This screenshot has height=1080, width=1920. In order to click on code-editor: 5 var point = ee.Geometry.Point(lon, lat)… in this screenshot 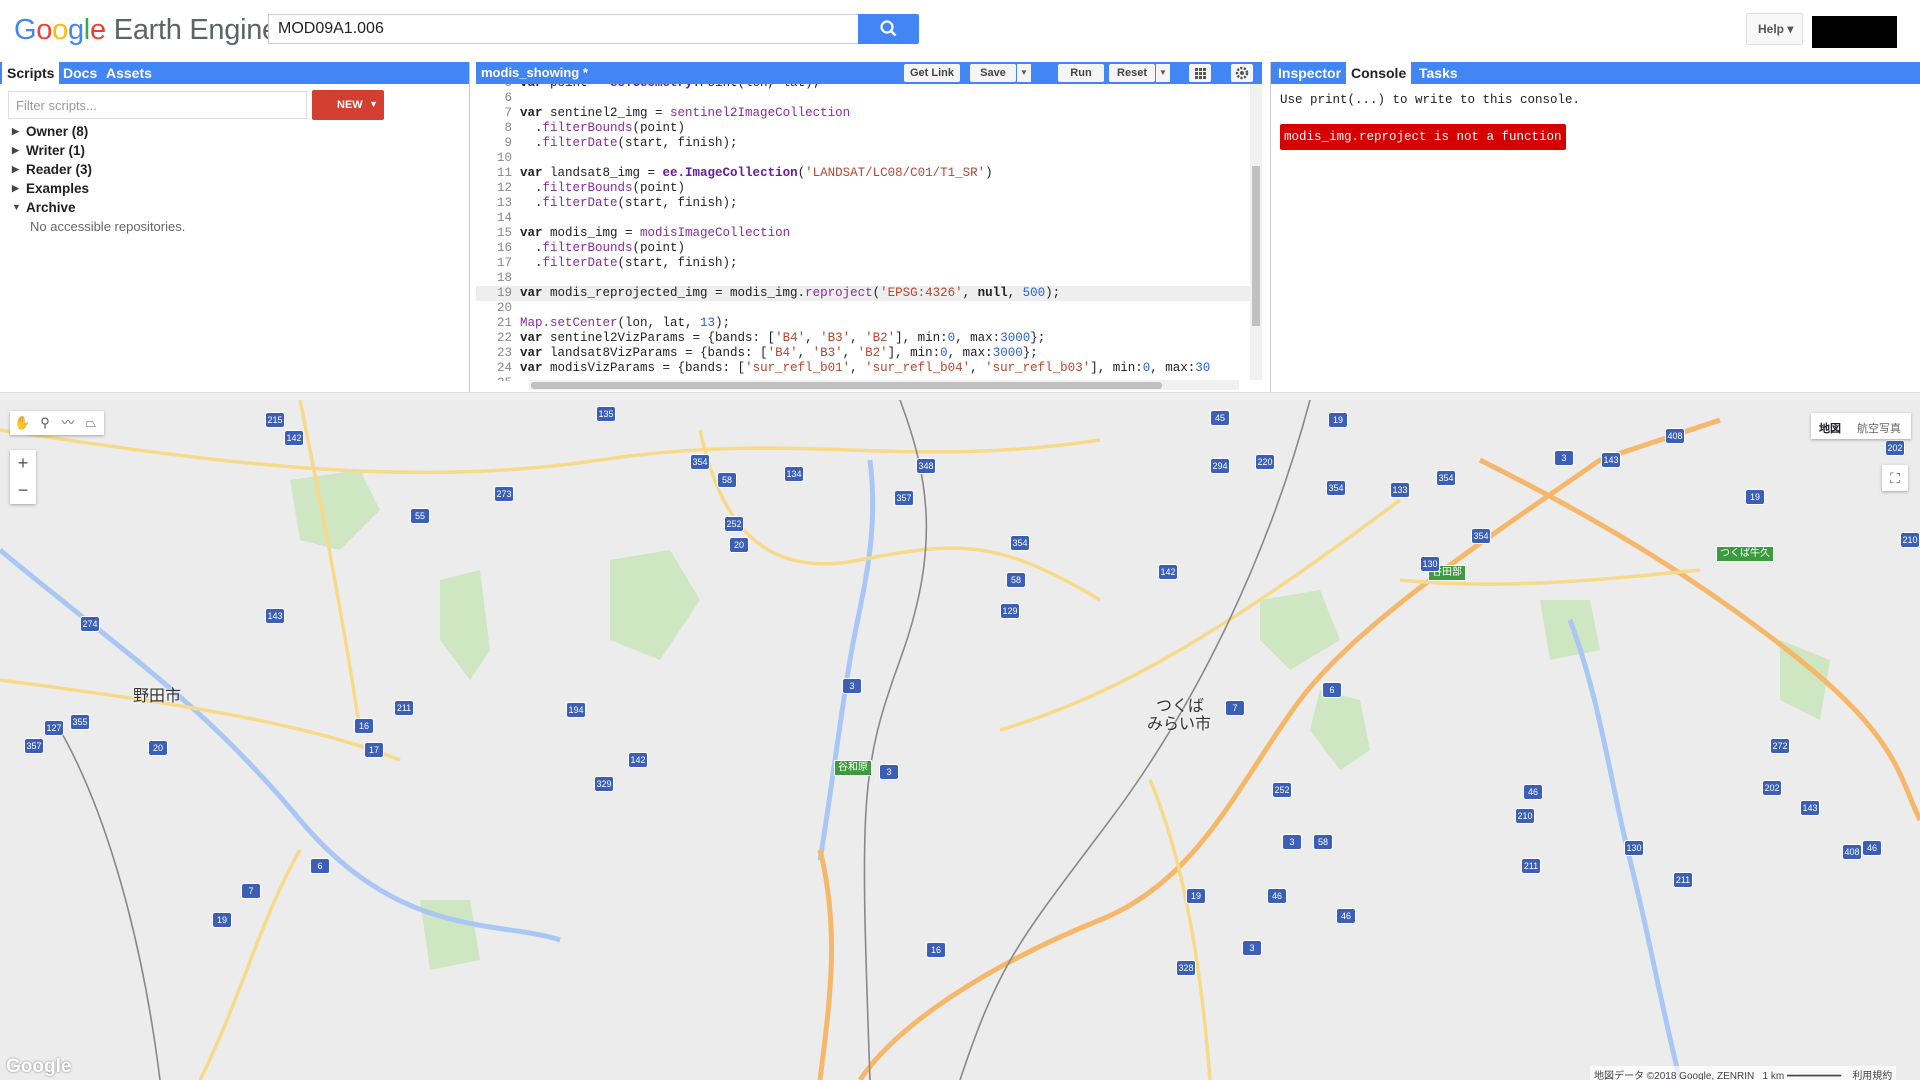, I will do `click(863, 232)`.